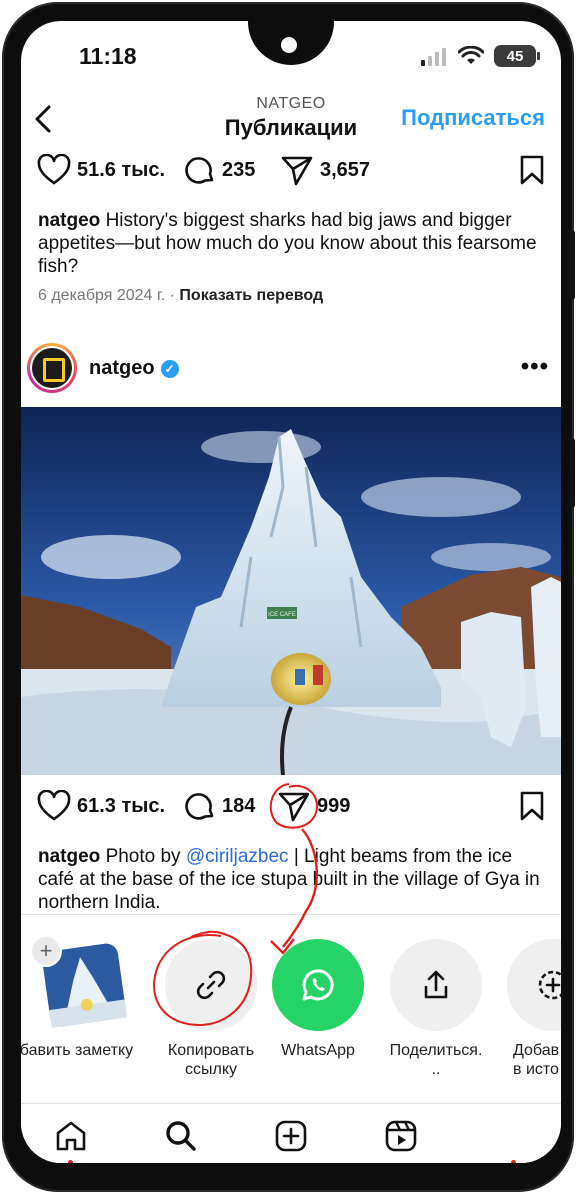  I want to click on prev-comment-group: 235, so click(219, 170).